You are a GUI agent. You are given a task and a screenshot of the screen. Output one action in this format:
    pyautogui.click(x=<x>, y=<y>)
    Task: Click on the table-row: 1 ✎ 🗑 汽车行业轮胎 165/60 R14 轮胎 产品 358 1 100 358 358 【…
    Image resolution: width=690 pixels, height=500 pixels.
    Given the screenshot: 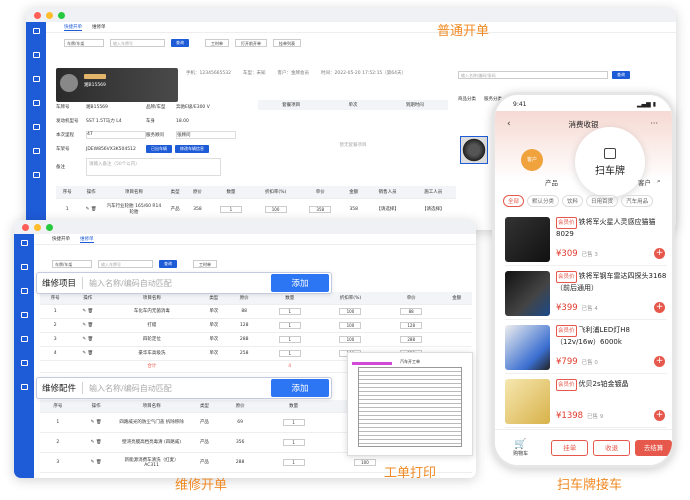 What is the action you would take?
    pyautogui.click(x=256, y=209)
    